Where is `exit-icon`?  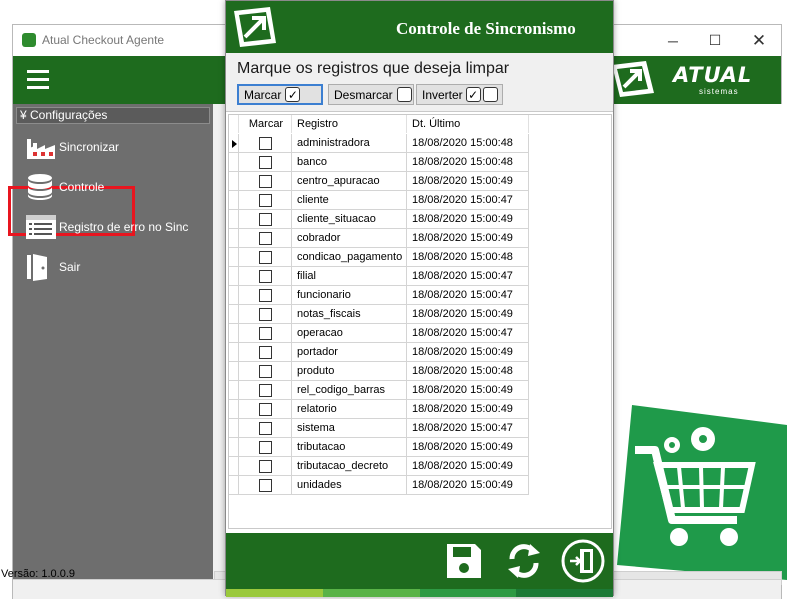
exit-icon is located at coordinates (583, 561).